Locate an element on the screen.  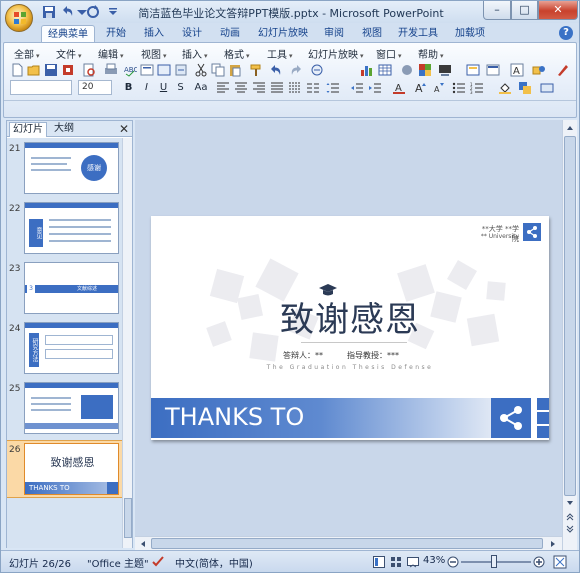
menu-all: 全部 ▾ is located at coordinates (27, 53).